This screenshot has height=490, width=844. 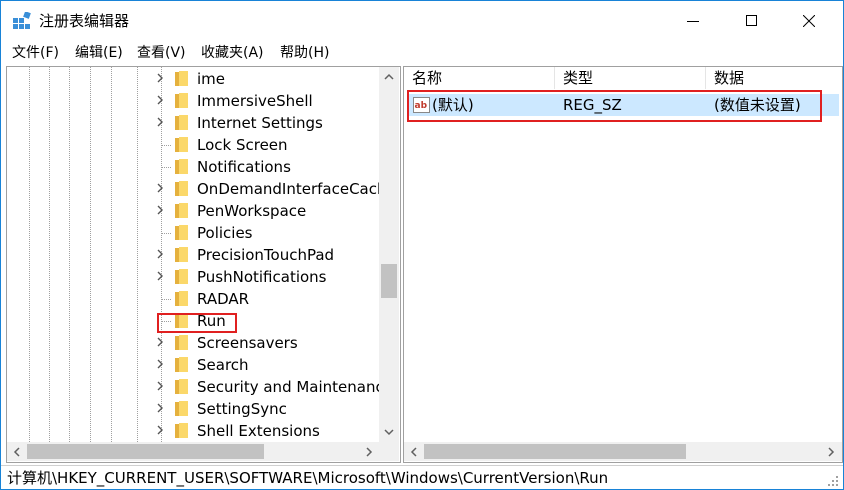 I want to click on tree-item-settingsync: SettingSync, so click(x=193, y=409).